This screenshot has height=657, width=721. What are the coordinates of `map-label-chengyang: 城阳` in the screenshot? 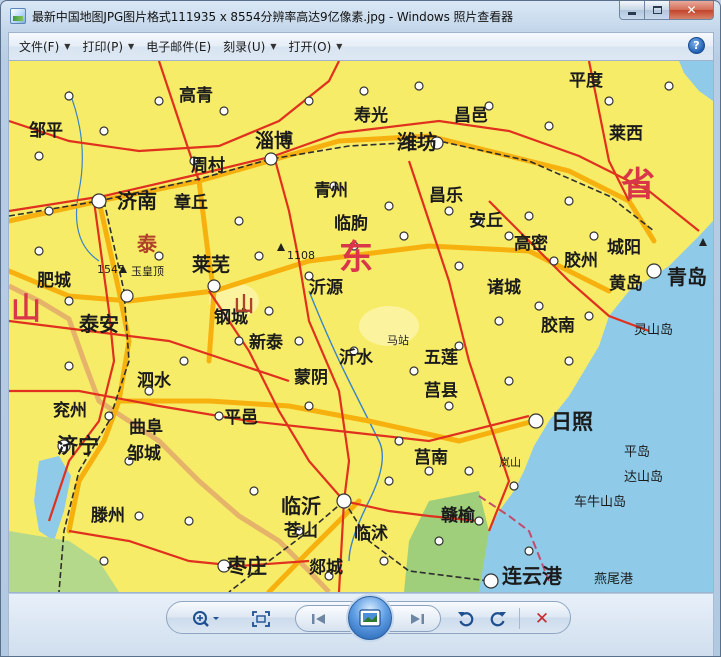 It's located at (624, 248).